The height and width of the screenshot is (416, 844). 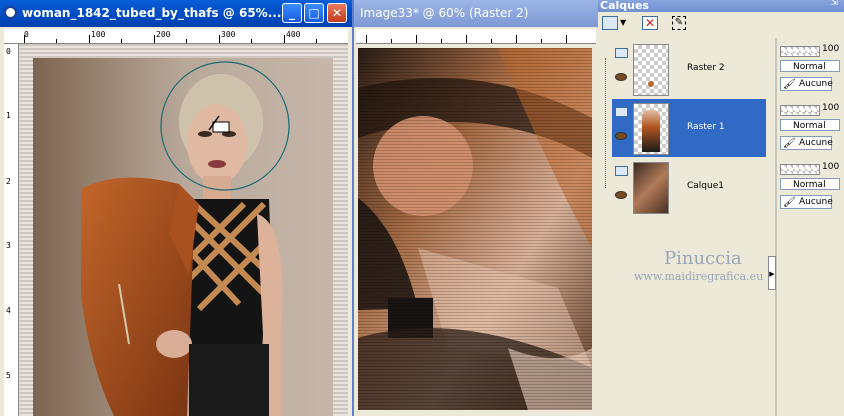 What do you see at coordinates (610, 23) in the screenshot?
I see `new-layer-icon` at bounding box center [610, 23].